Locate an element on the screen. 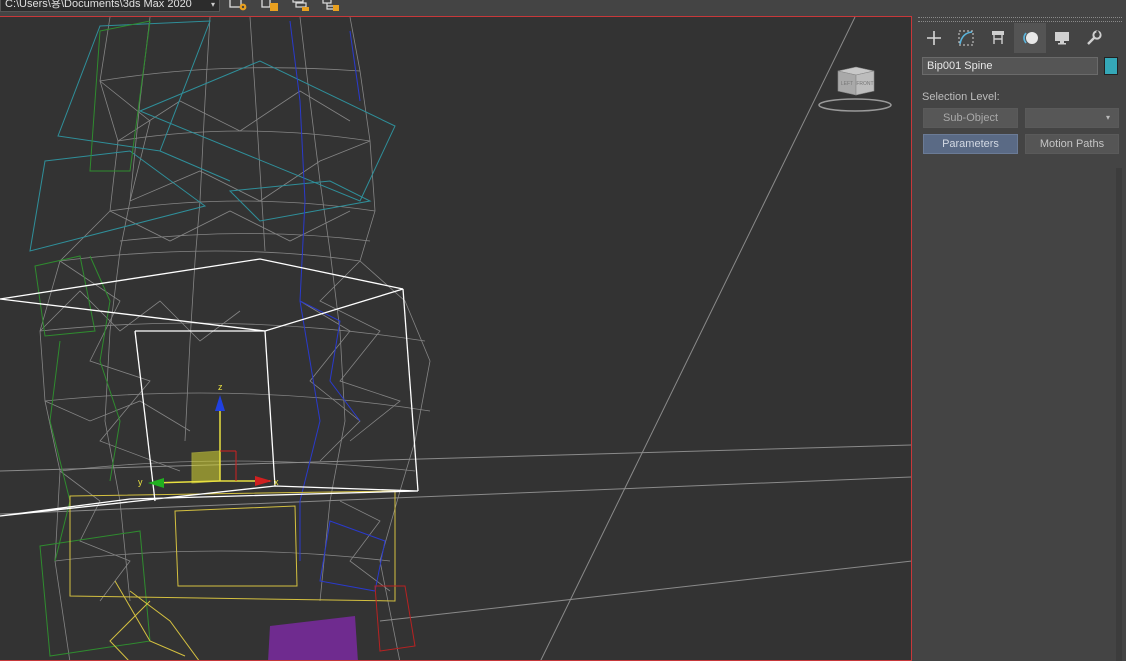 This screenshot has height=661, width=1126. object-color-swatch is located at coordinates (1111, 66).